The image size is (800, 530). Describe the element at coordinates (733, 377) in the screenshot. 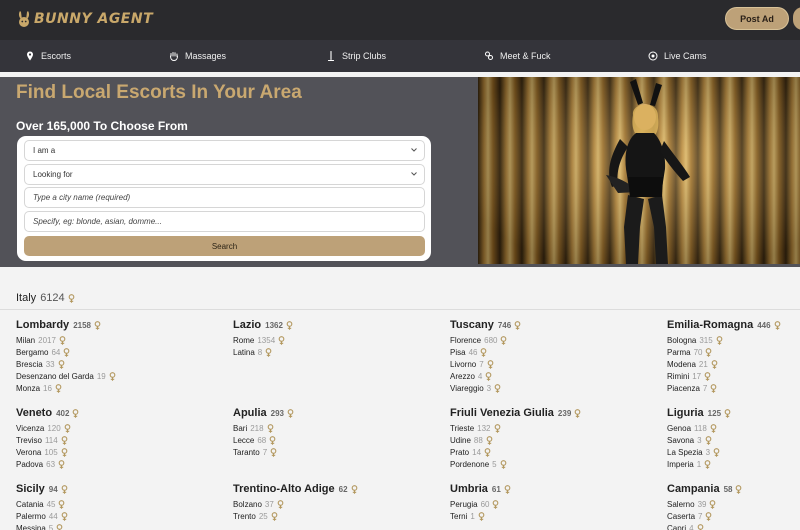

I see `city-link: Rimini 17` at that location.